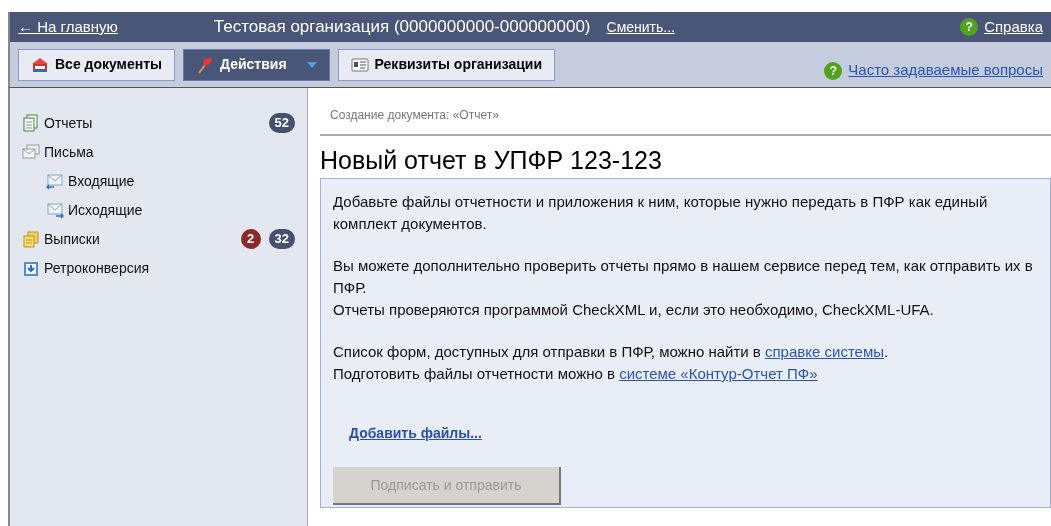 This screenshot has height=526, width=1051. I want to click on info-text: Список форм, доступных для отправки в ПФР, можно найти в справке системы., so click(611, 352).